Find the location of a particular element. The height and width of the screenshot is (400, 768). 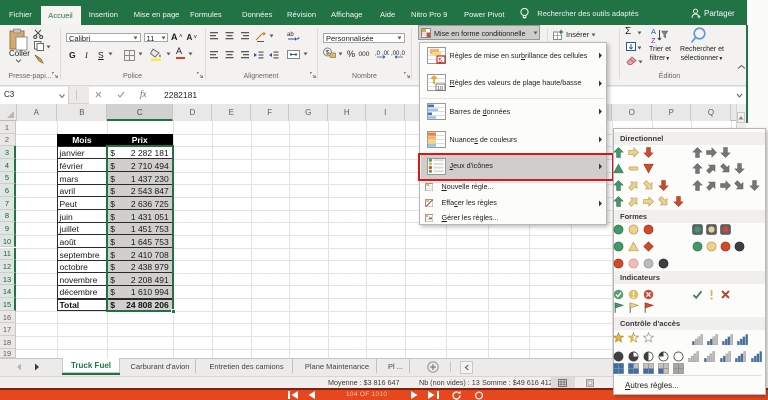

svg-text: 5, is located at coordinates (440, 61).